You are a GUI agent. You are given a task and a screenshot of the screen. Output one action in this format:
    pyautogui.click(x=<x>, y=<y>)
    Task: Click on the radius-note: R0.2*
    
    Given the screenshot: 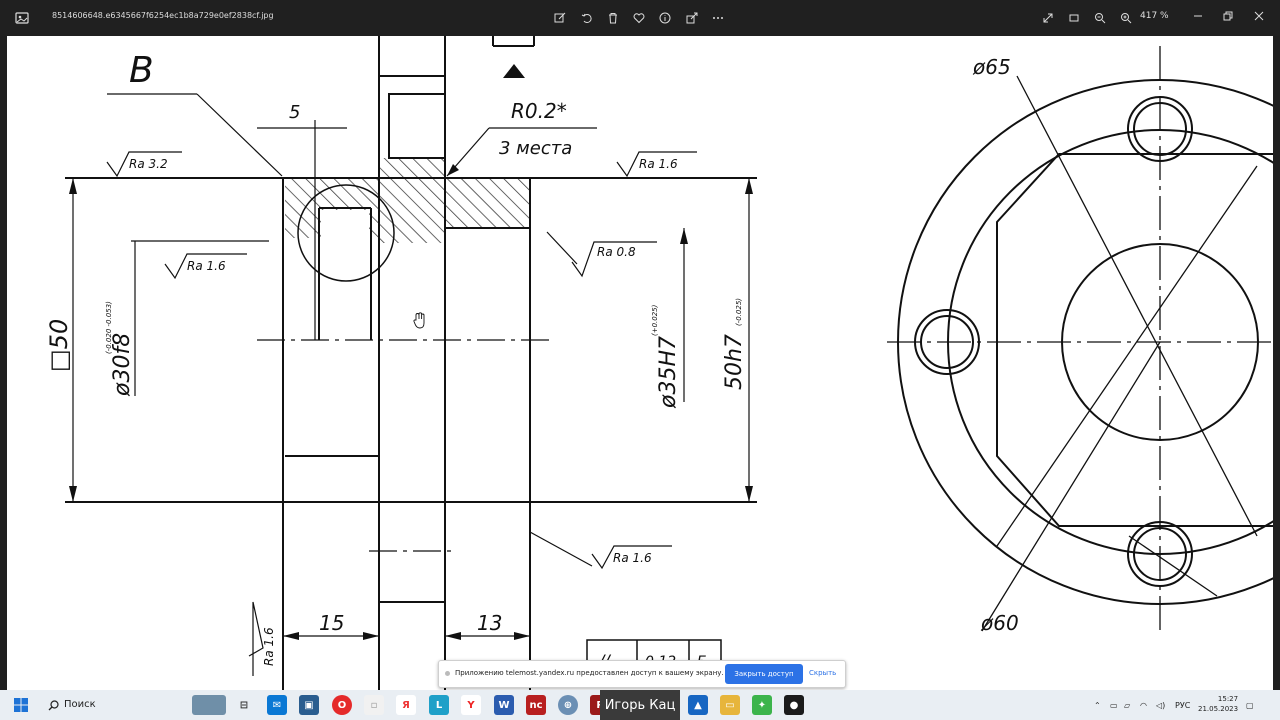 What is the action you would take?
    pyautogui.click(x=539, y=111)
    